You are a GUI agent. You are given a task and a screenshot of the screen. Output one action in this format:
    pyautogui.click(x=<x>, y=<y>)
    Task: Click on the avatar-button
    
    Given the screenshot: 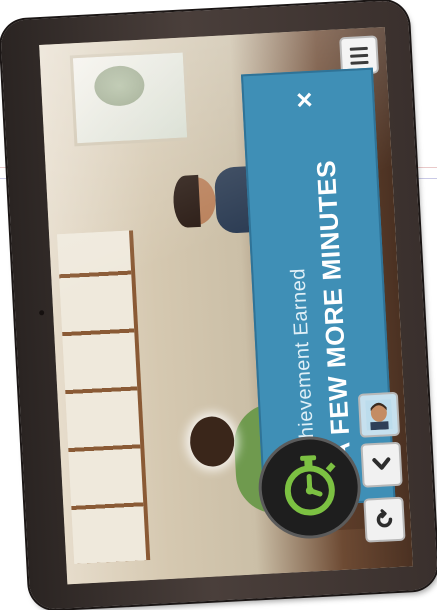 What is the action you would take?
    pyautogui.click(x=379, y=414)
    